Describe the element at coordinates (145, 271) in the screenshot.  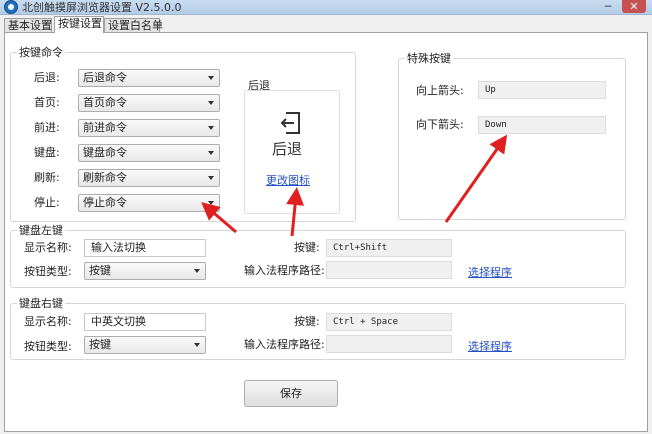
I see `left-button-type-select: 按键` at that location.